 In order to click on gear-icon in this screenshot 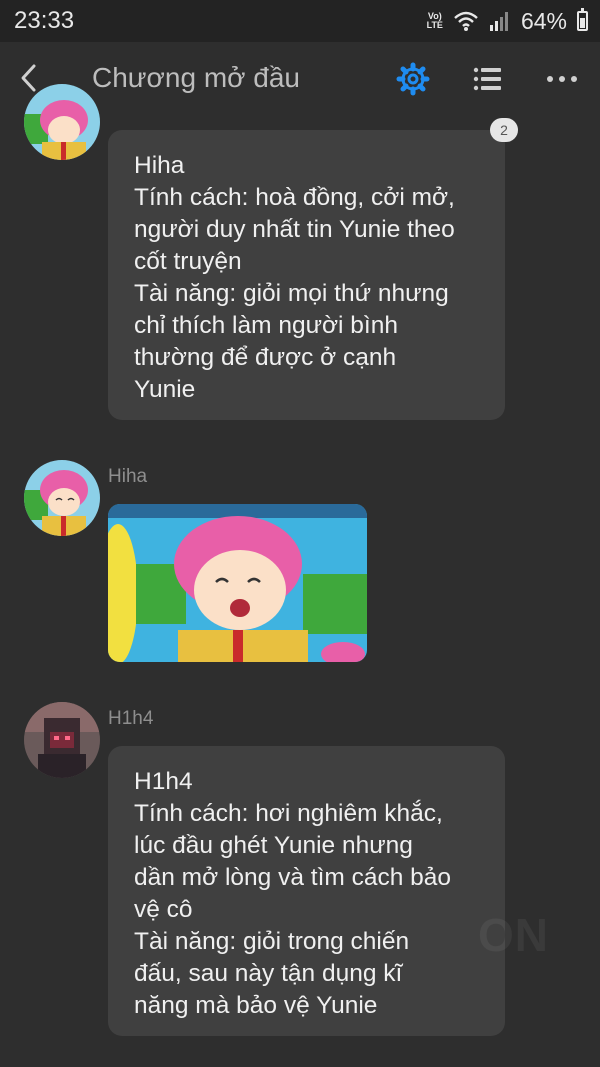, I will do `click(413, 79)`.